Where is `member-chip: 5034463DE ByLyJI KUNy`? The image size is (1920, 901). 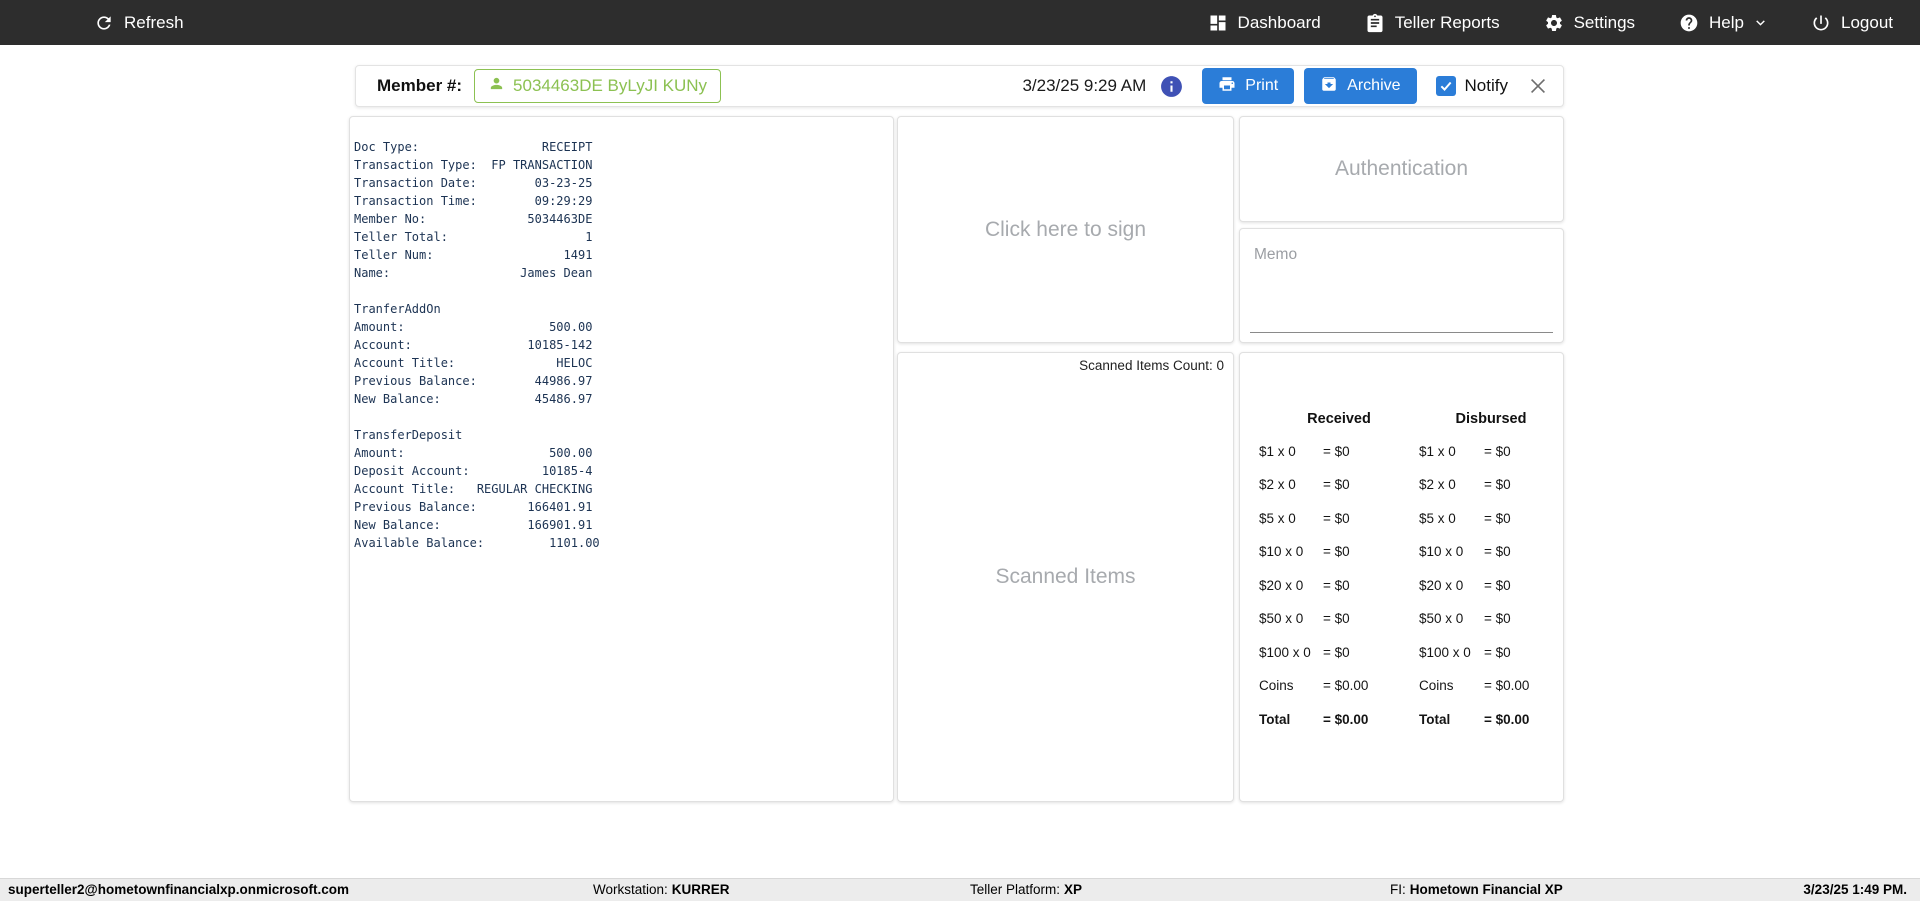
member-chip: 5034463DE ByLyJI KUNy is located at coordinates (598, 86).